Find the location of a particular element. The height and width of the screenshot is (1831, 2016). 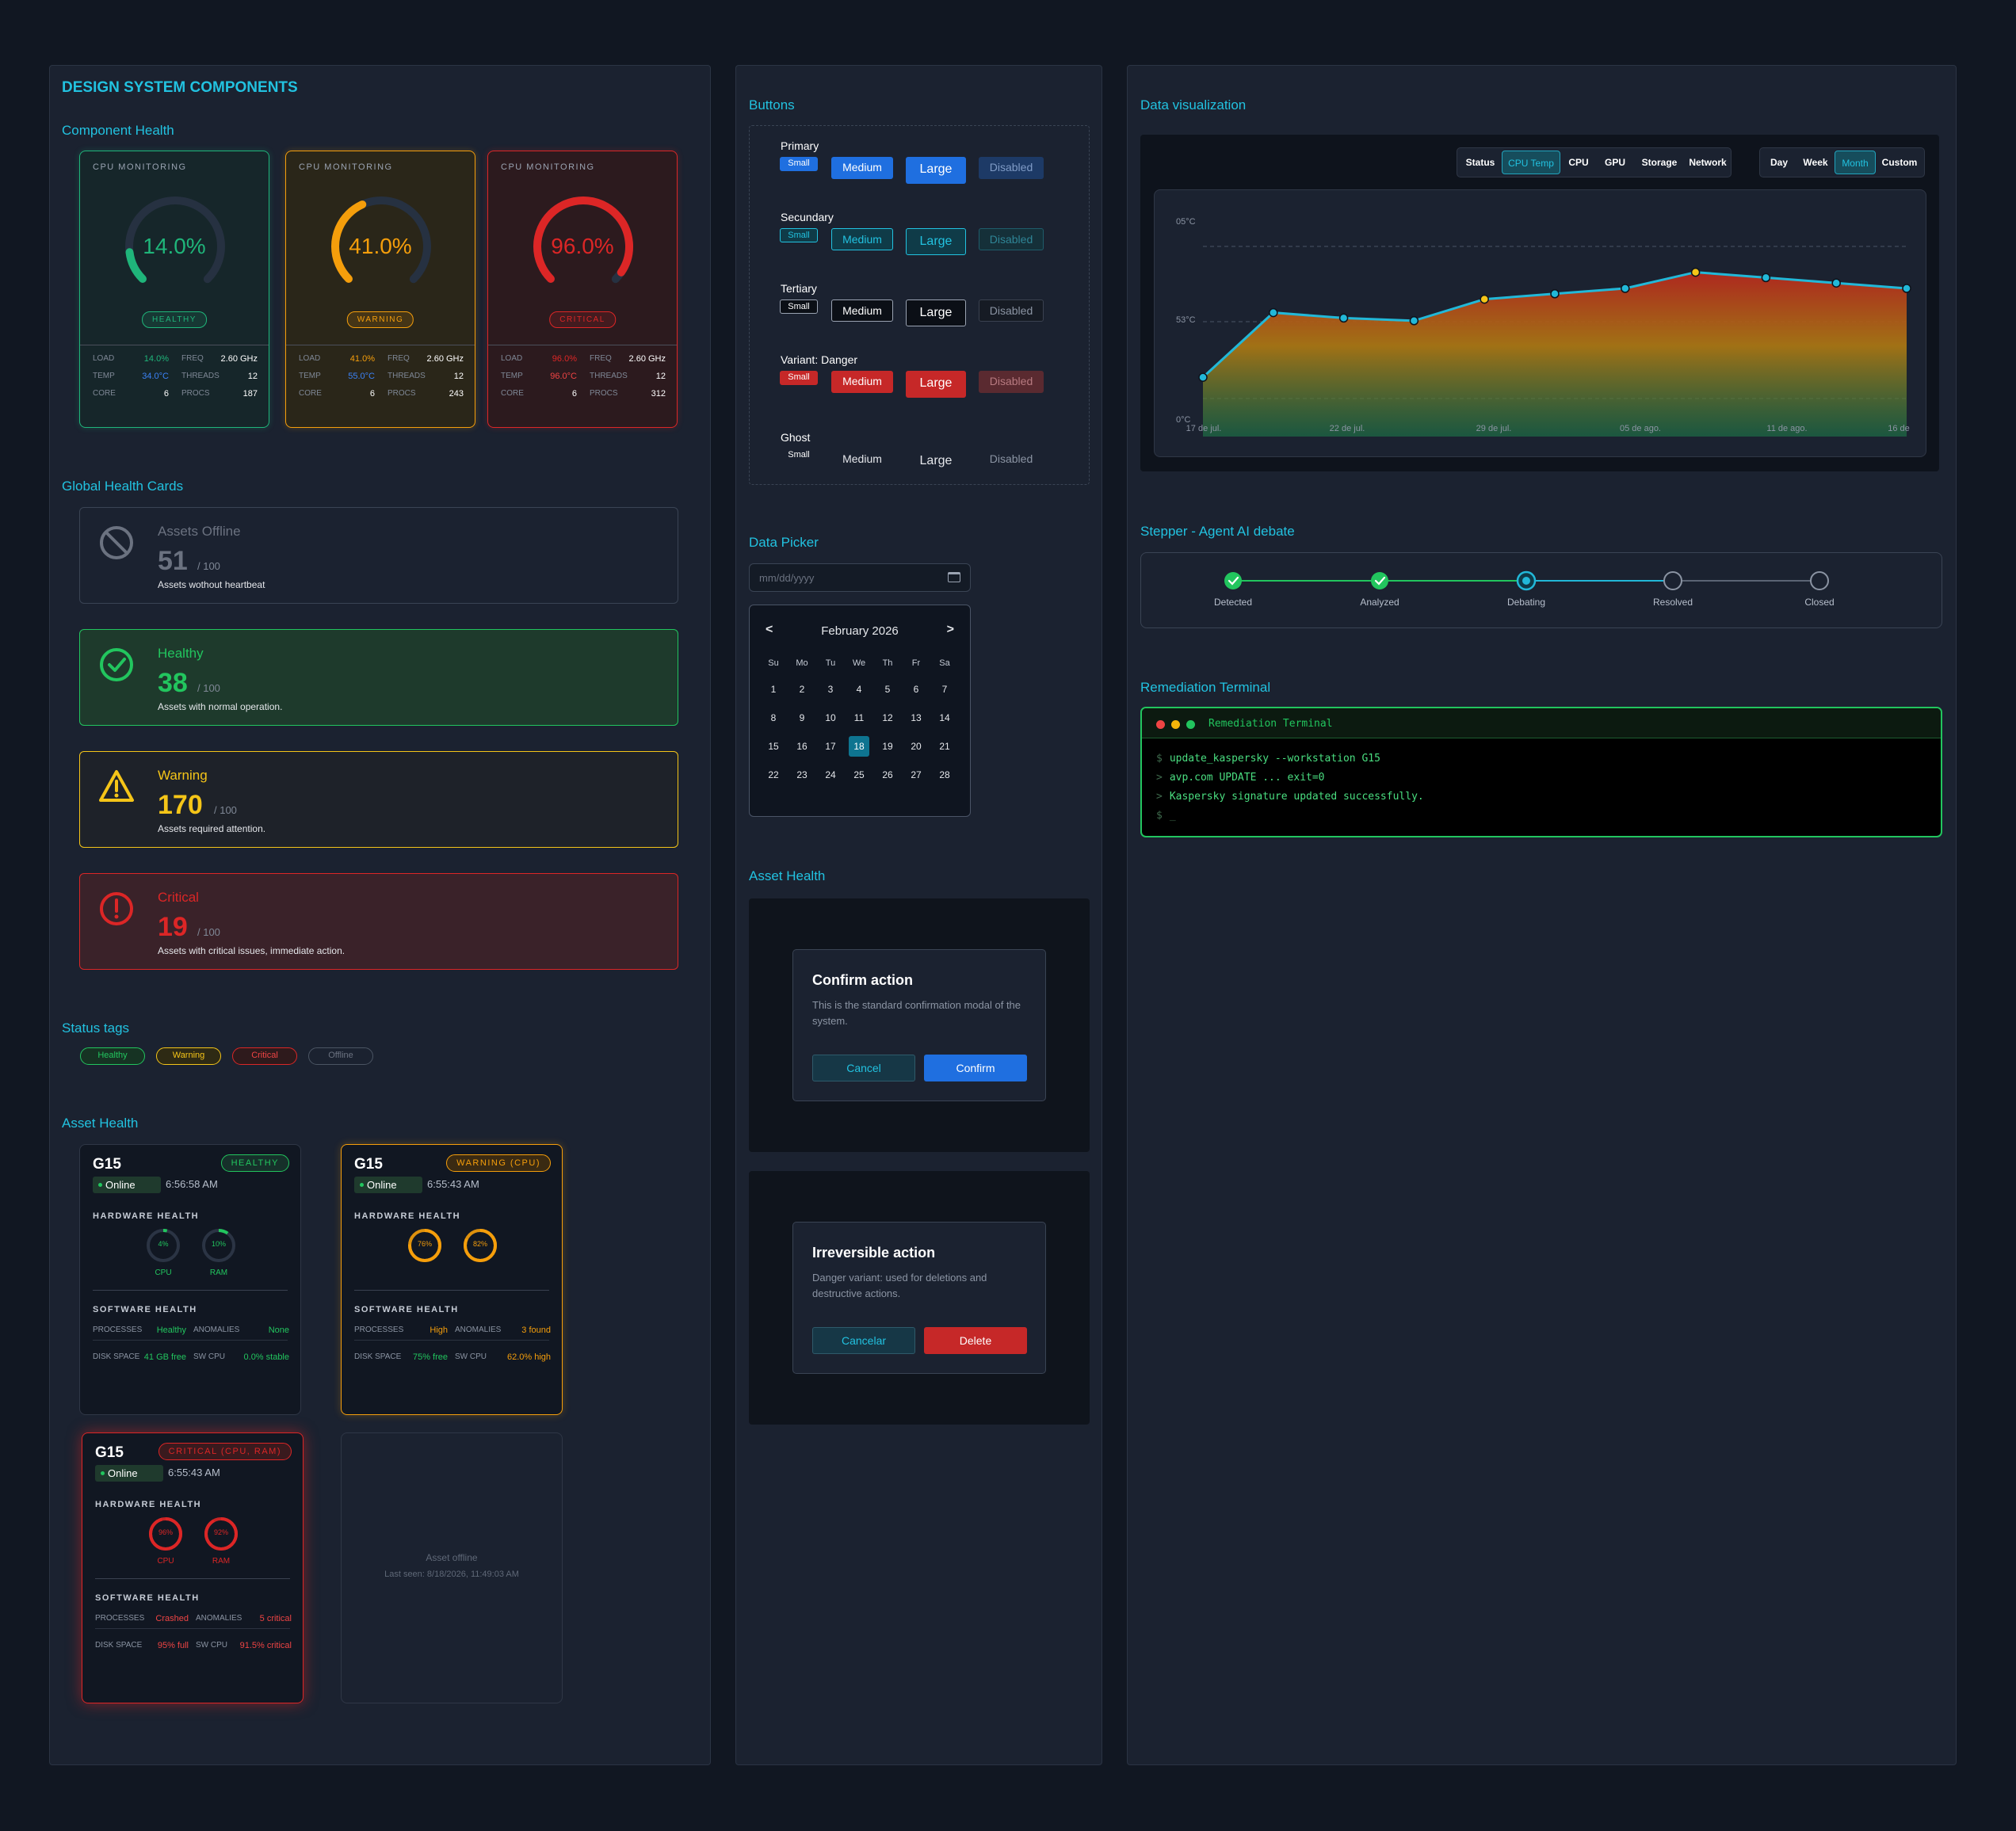

asset-value-swcpu: 0.0% stable is located at coordinates (266, 1357).